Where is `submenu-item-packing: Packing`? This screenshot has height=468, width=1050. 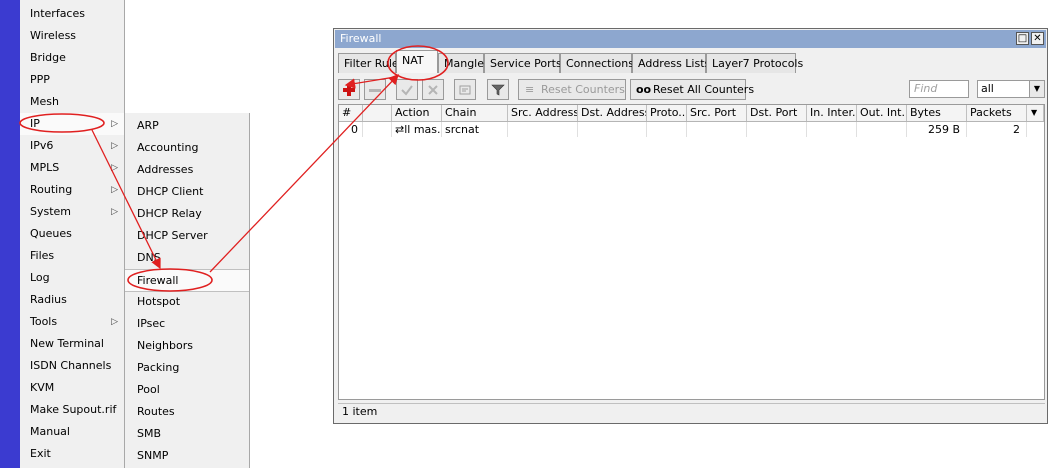 submenu-item-packing: Packing is located at coordinates (187, 368).